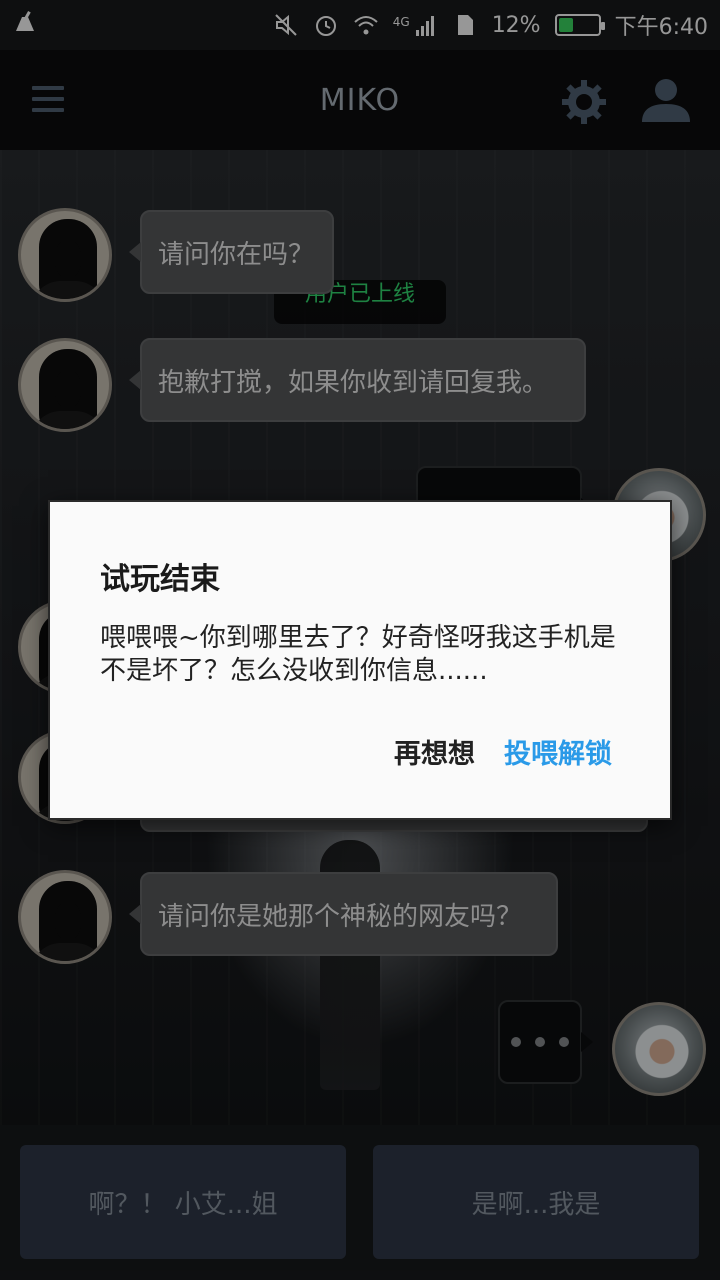  Describe the element at coordinates (160, 579) in the screenshot. I see `dialog-title: 试玩结束` at that location.